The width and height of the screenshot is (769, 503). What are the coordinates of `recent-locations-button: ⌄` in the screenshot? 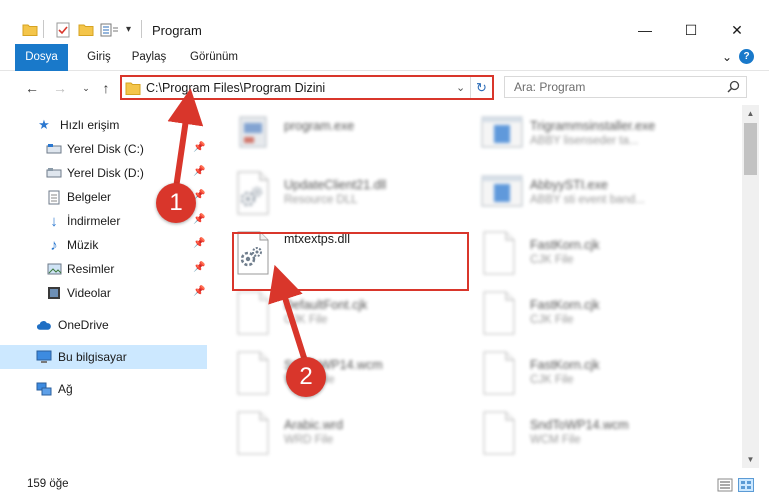 It's located at (86, 88).